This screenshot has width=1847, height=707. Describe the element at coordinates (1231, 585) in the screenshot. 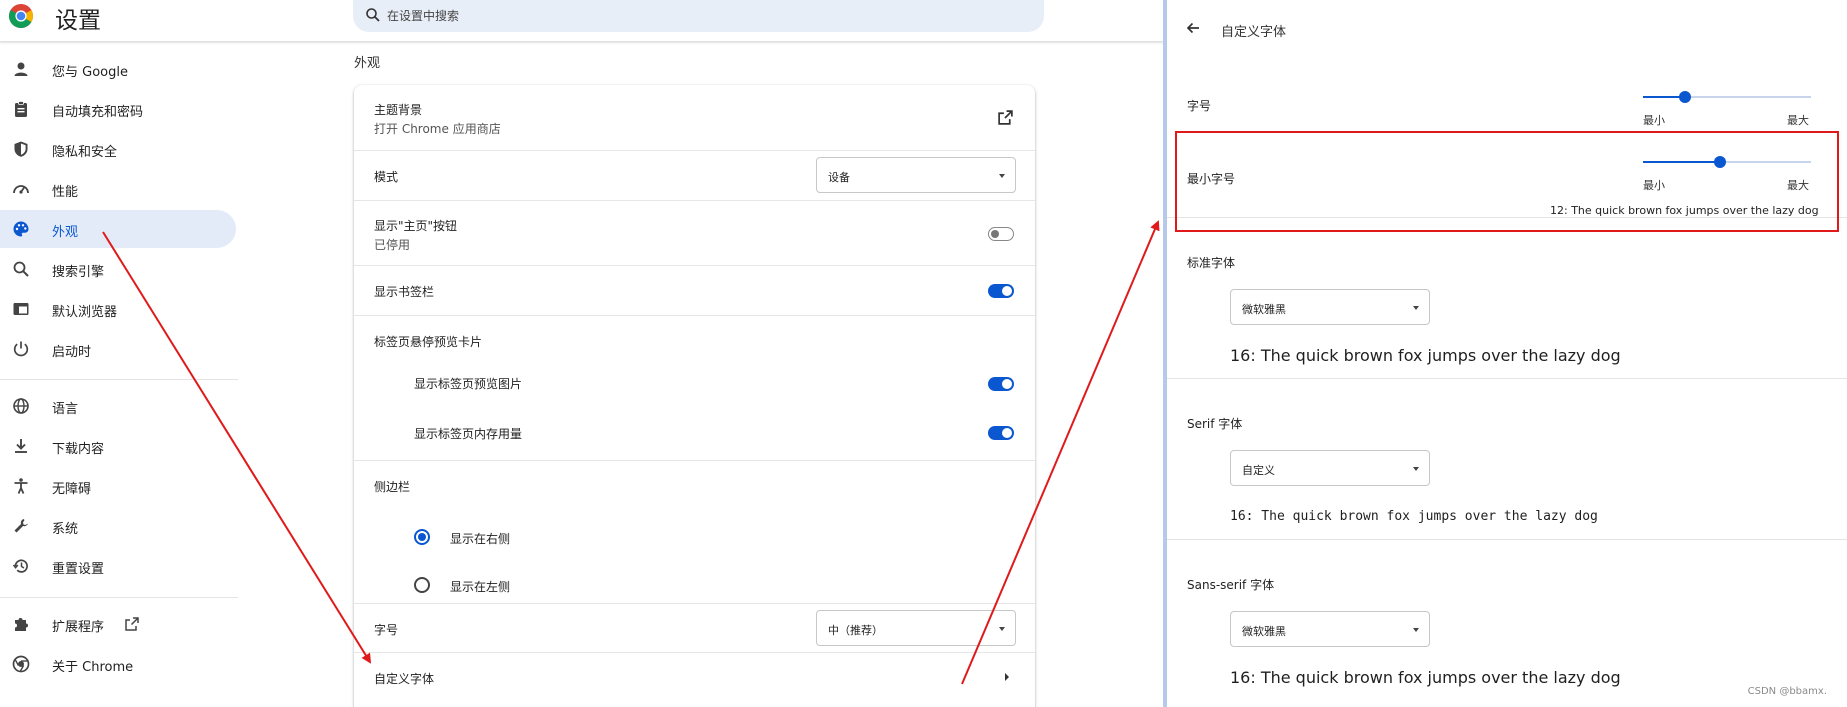

I see `sans-serif-font-label: Sans-serif 字体` at that location.